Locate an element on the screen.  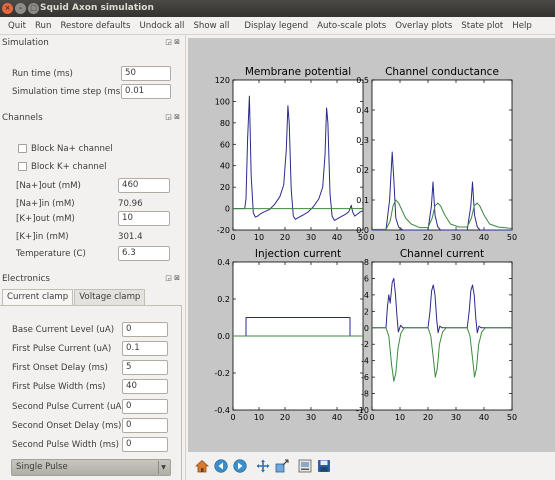
y-tick-label: 0.3 is located at coordinates (362, 140).